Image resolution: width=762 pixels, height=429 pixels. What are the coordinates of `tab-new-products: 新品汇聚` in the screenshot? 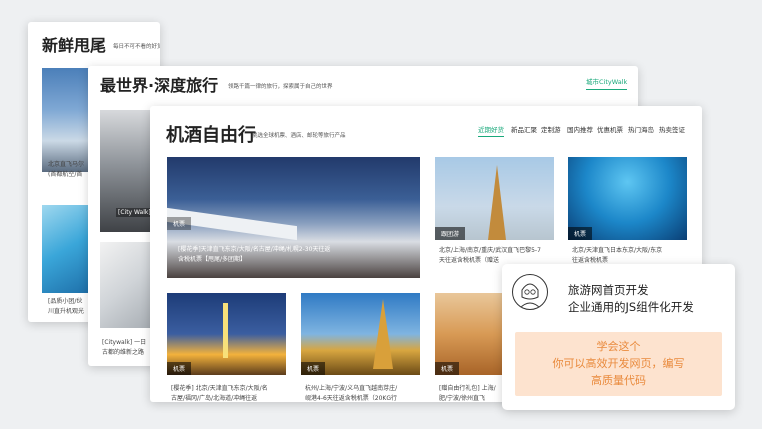 It's located at (524, 129).